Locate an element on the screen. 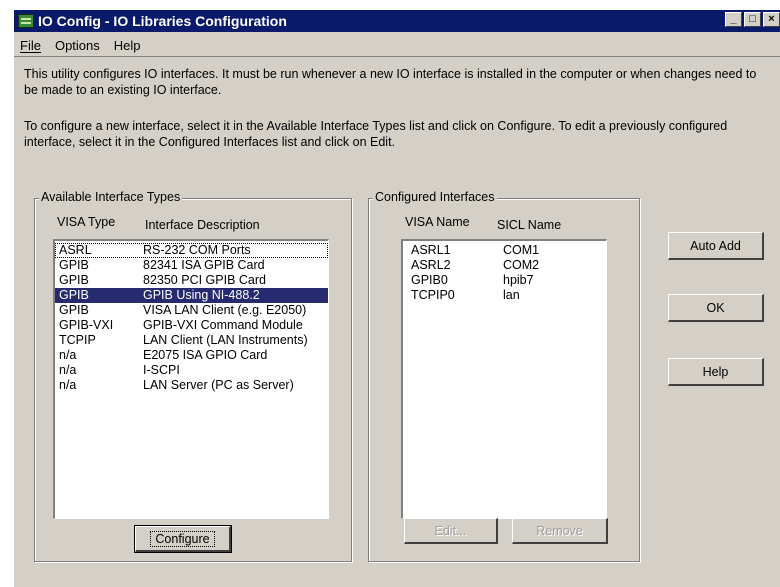 The width and height of the screenshot is (780, 587). window-controls: _ □ × is located at coordinates (752, 19).